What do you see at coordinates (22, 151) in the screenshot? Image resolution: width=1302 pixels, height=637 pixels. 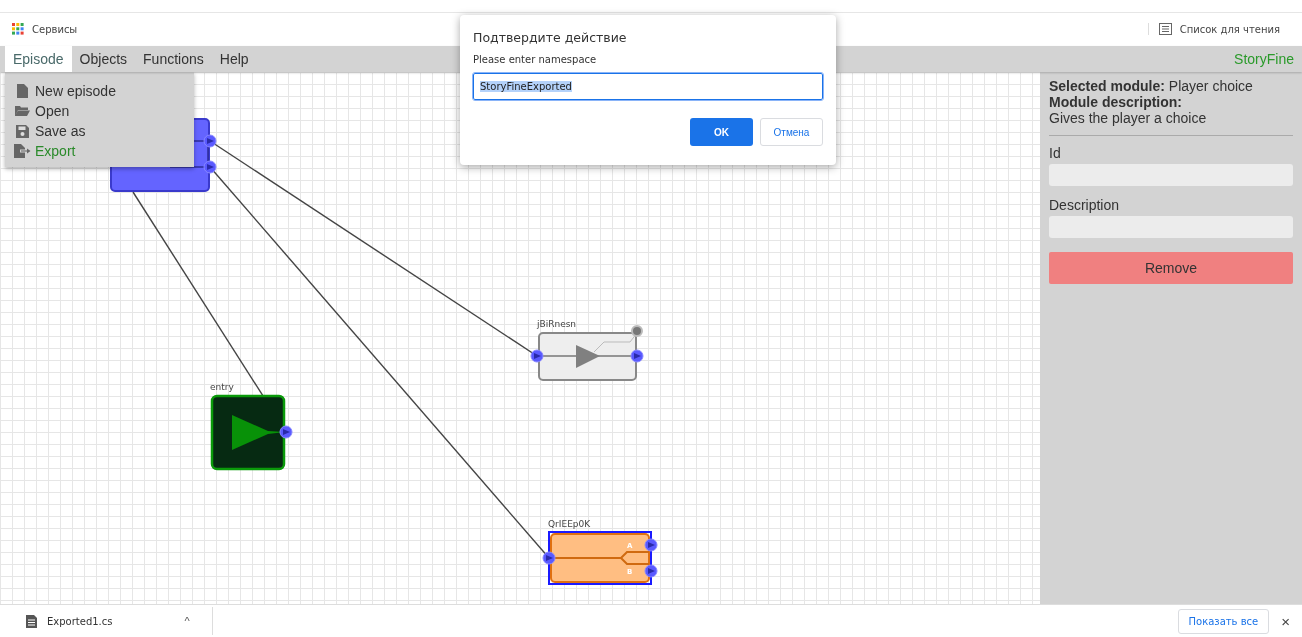 I see `file-export-icon` at bounding box center [22, 151].